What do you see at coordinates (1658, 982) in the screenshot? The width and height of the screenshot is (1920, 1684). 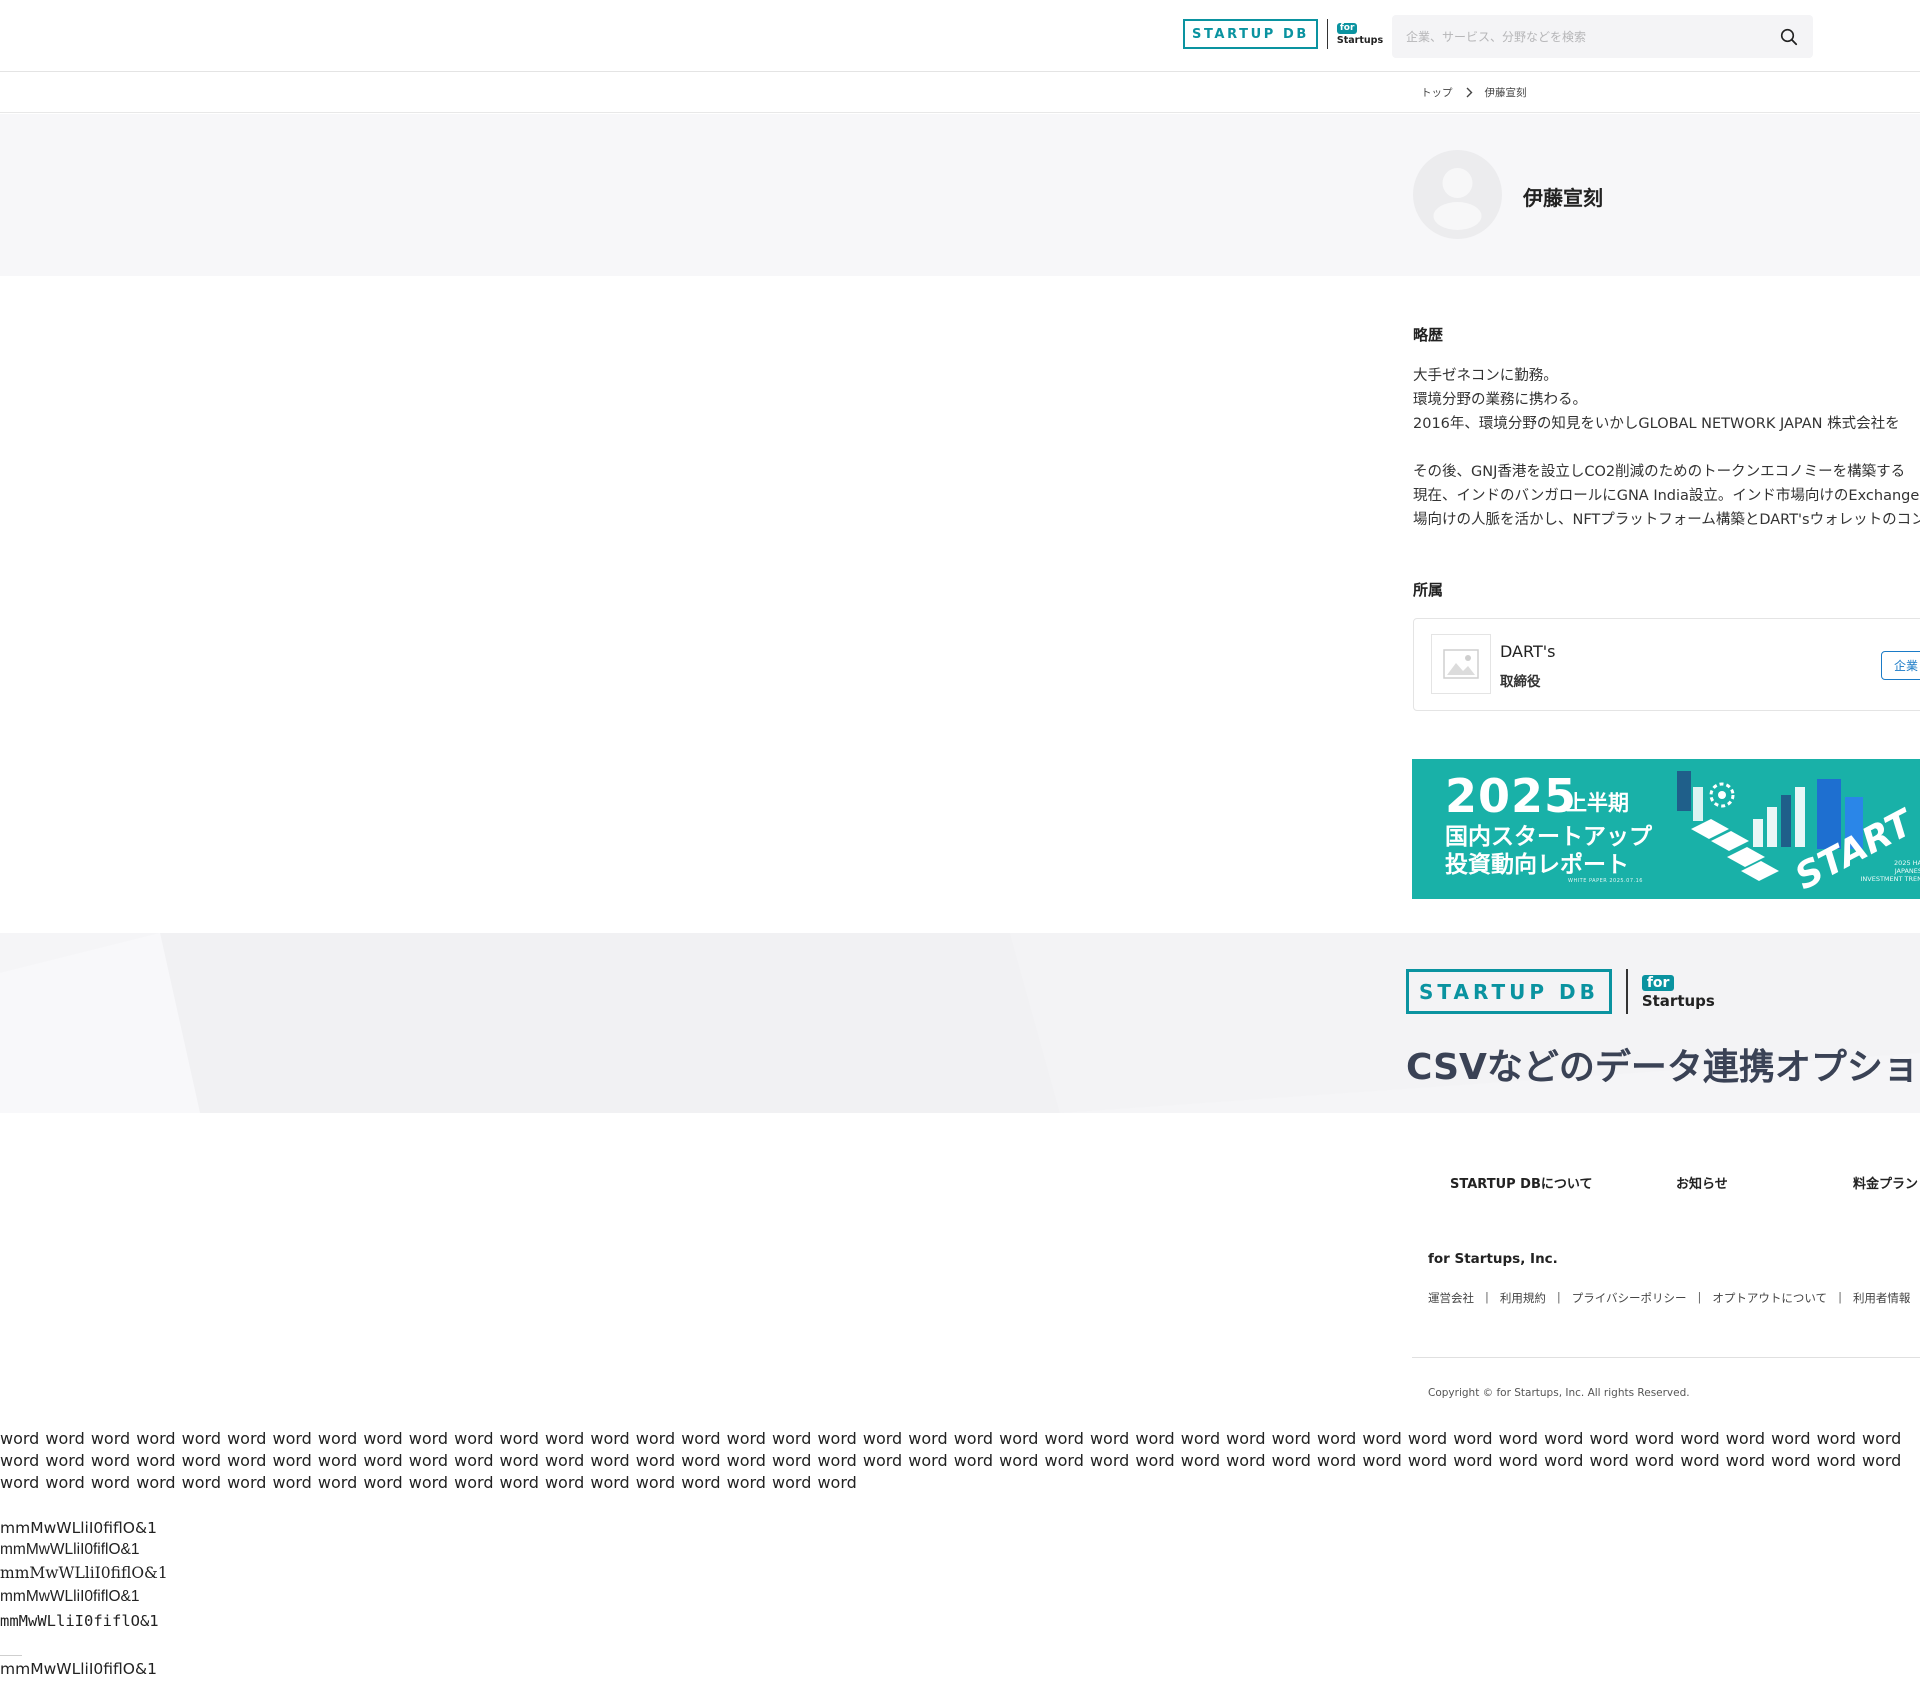 I see `promo-logo-for-badge: for` at bounding box center [1658, 982].